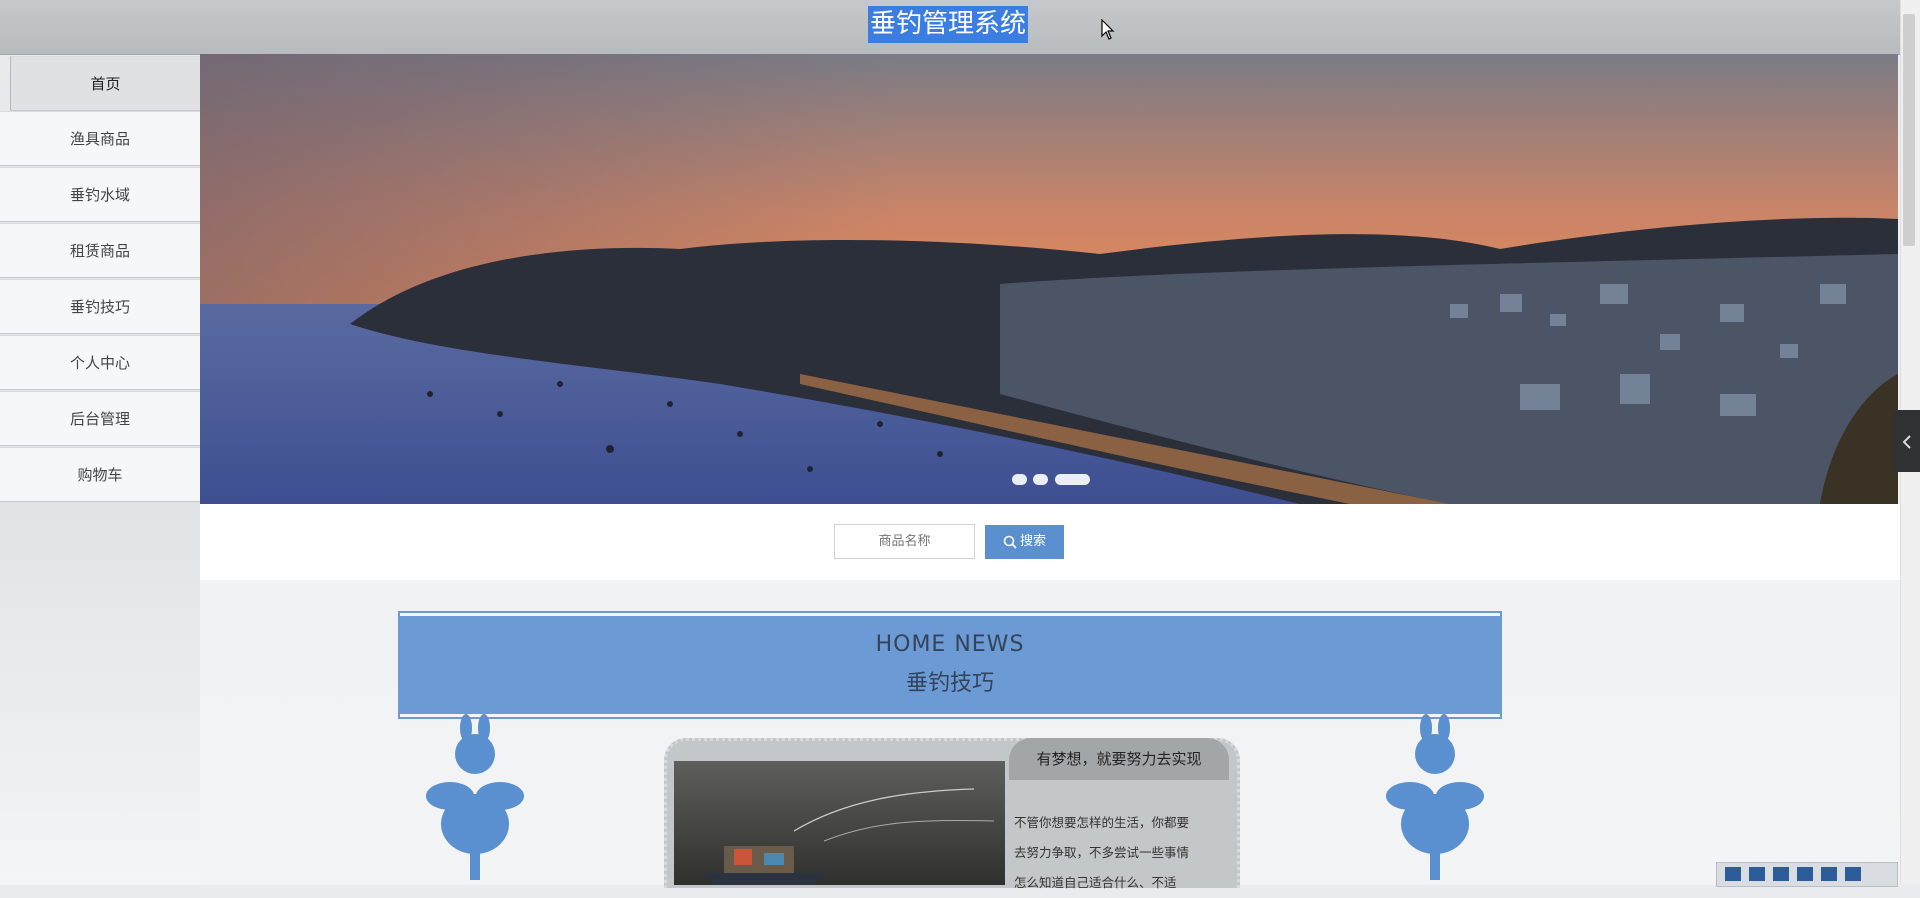 This screenshot has width=1920, height=898. I want to click on side-panel-toggle, so click(1906, 441).